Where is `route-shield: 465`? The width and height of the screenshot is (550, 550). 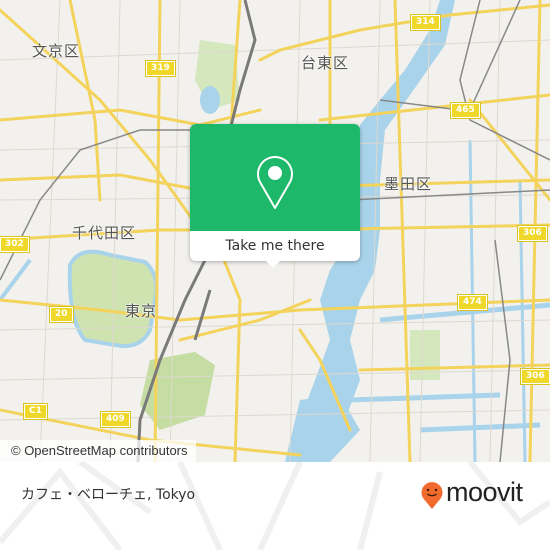
route-shield: 465 is located at coordinates (465, 110).